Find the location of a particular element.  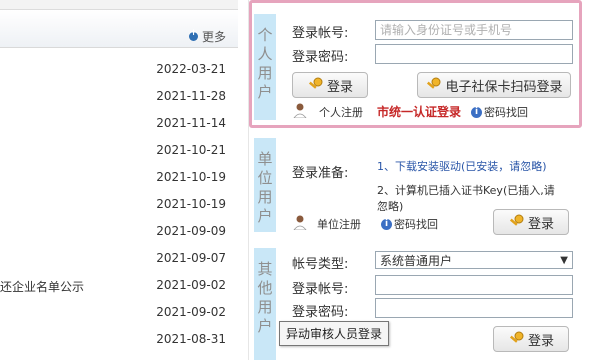

account-type-label: 帐号类型: is located at coordinates (320, 264).